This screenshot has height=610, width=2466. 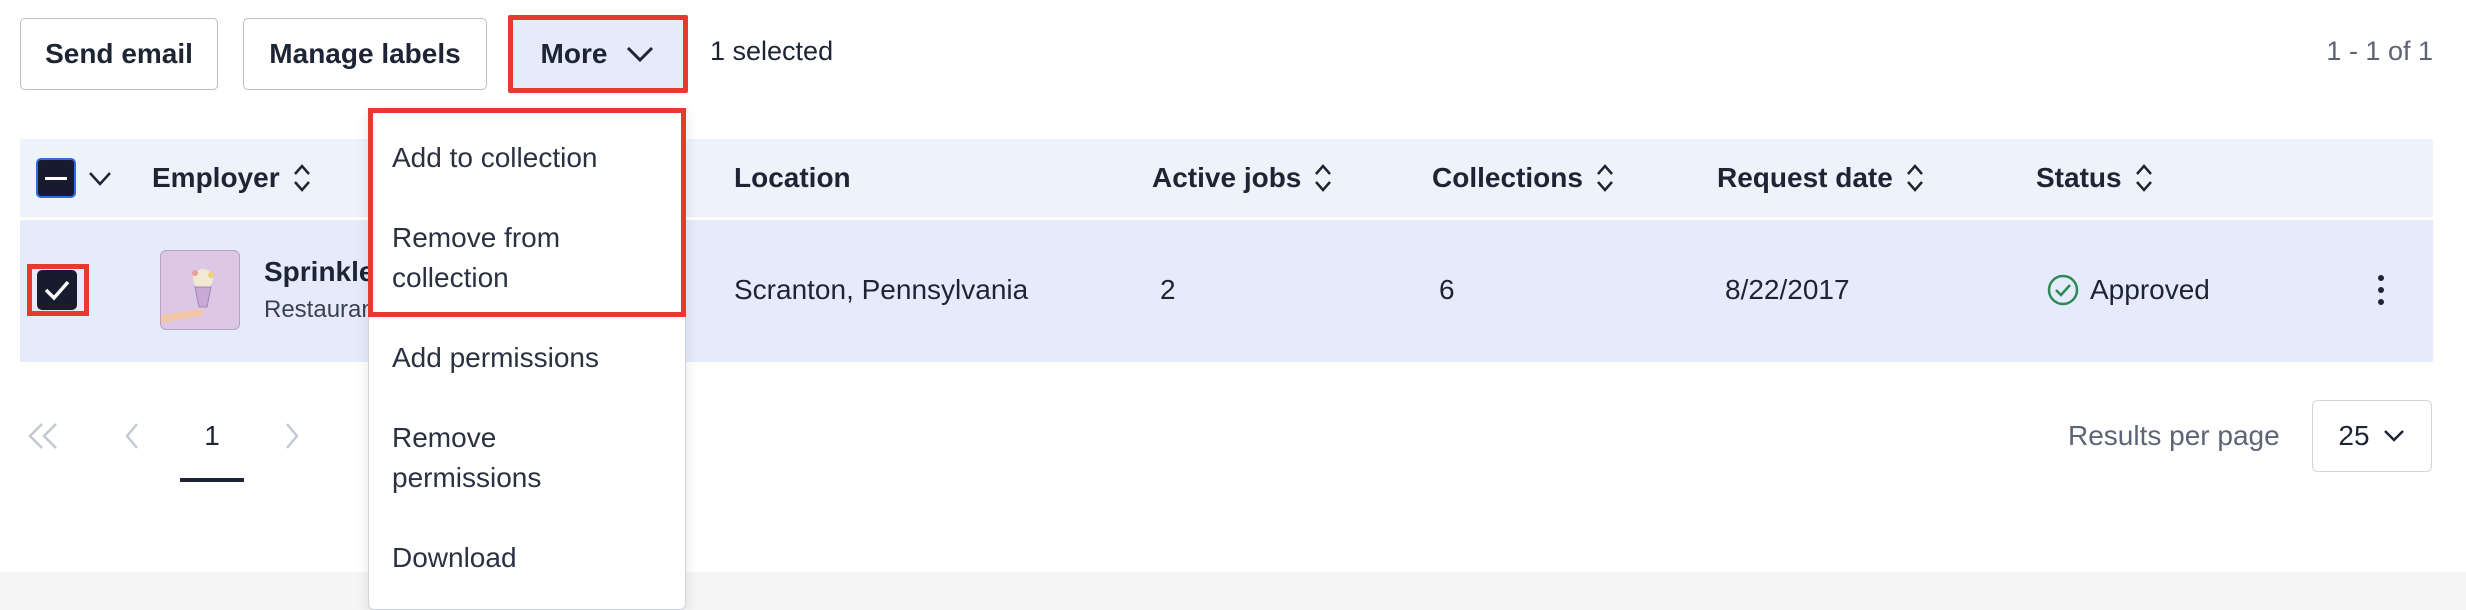 What do you see at coordinates (881, 289) in the screenshot?
I see `row-location: Scranton, Pennsylvania` at bounding box center [881, 289].